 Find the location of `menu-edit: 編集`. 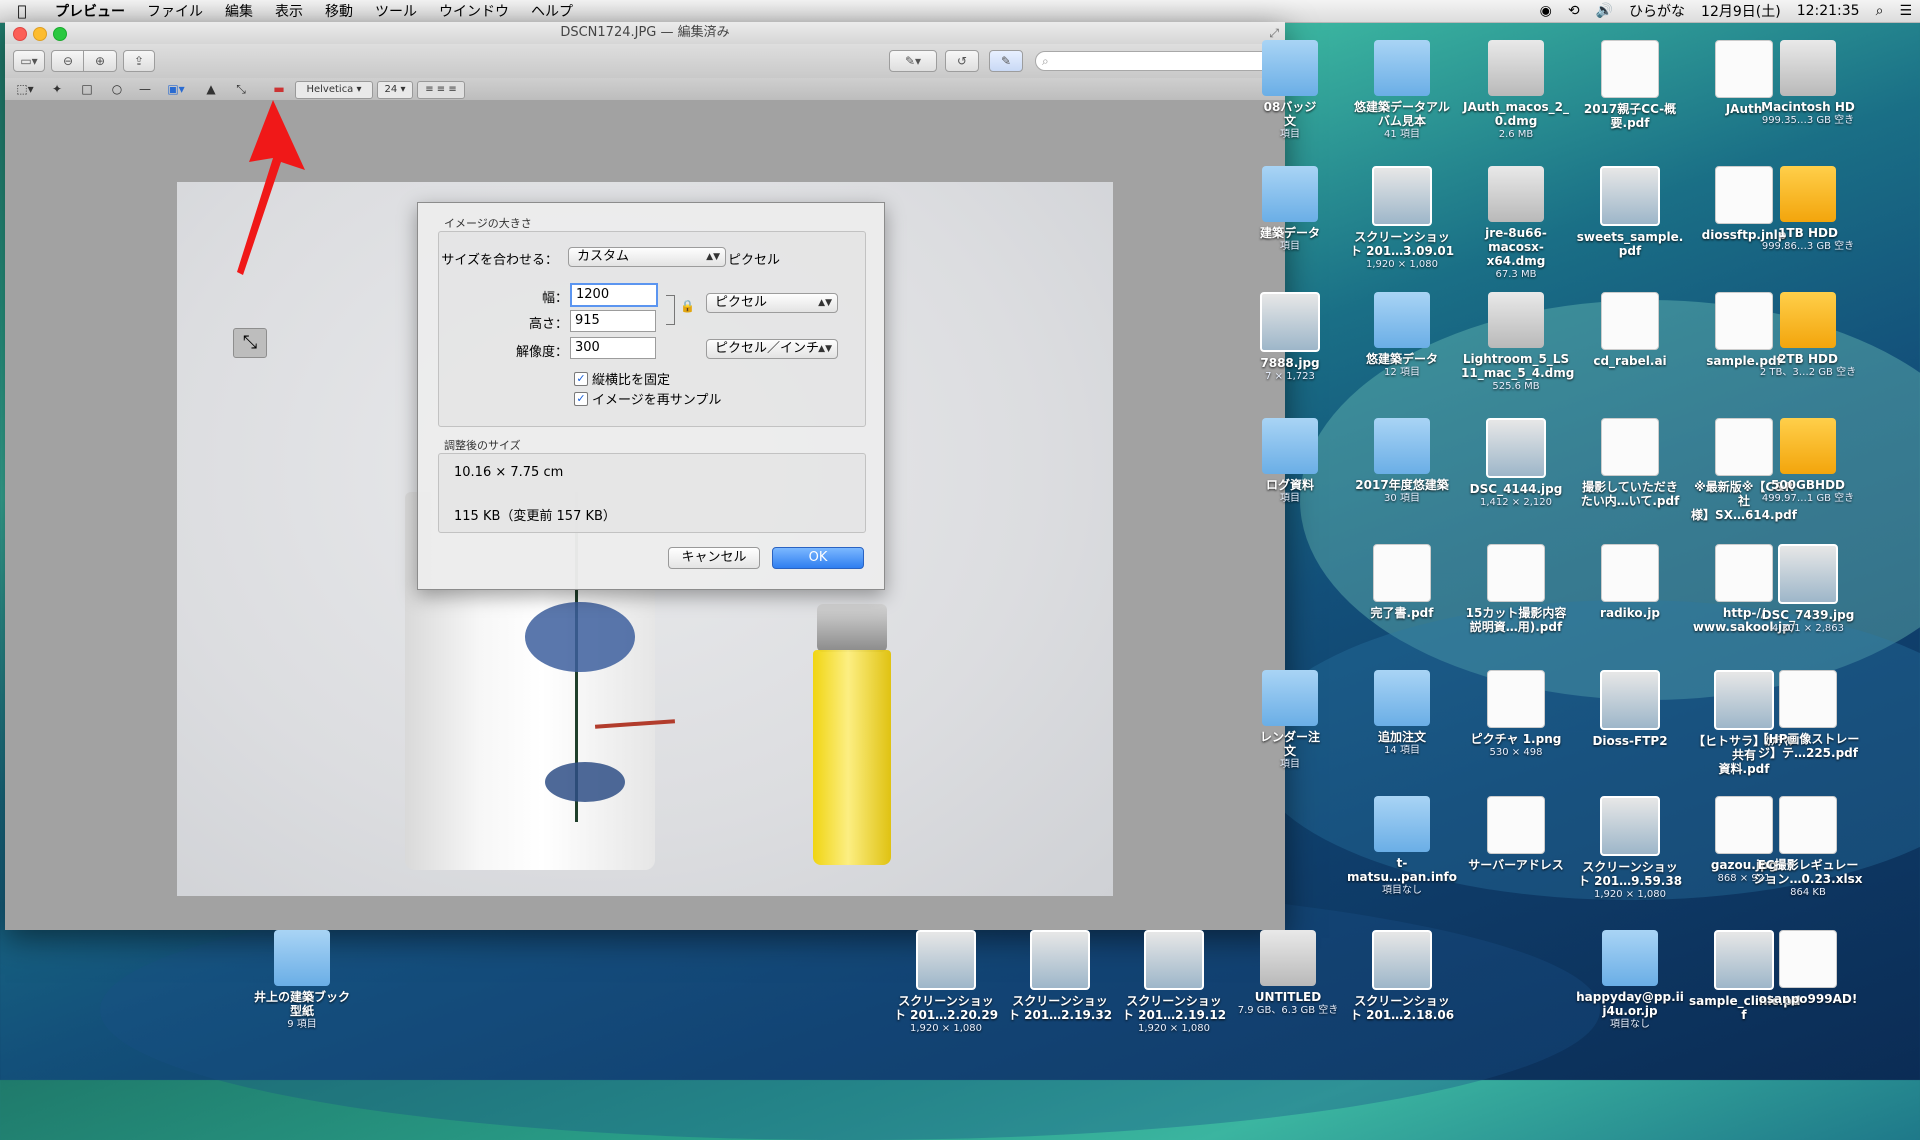

menu-edit: 編集 is located at coordinates (239, 11).